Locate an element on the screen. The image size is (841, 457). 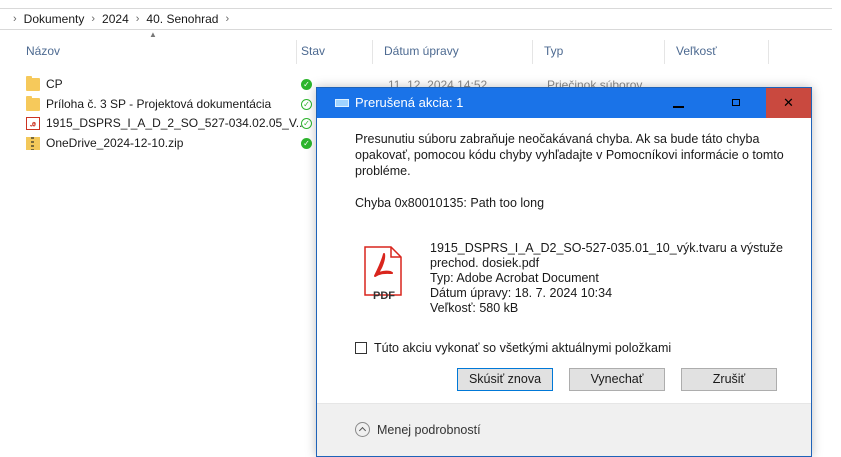
column-header-modified: Dátum úpravy is located at coordinates (421, 51).